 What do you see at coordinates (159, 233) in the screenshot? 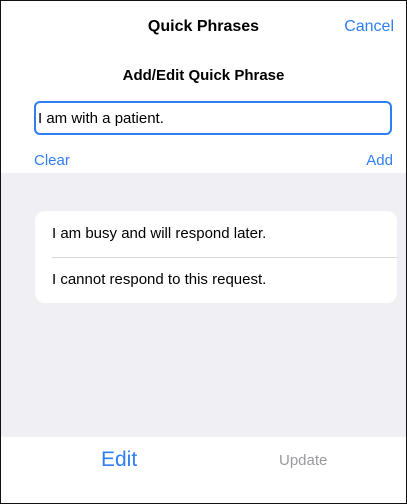
I see `phrase-text: I am busy and will respond later.` at bounding box center [159, 233].